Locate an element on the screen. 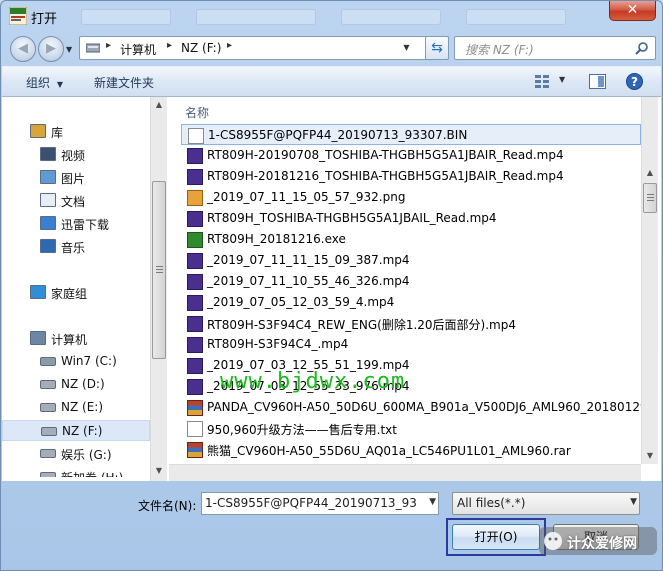 The height and width of the screenshot is (571, 663). view-options-icon is located at coordinates (543, 82).